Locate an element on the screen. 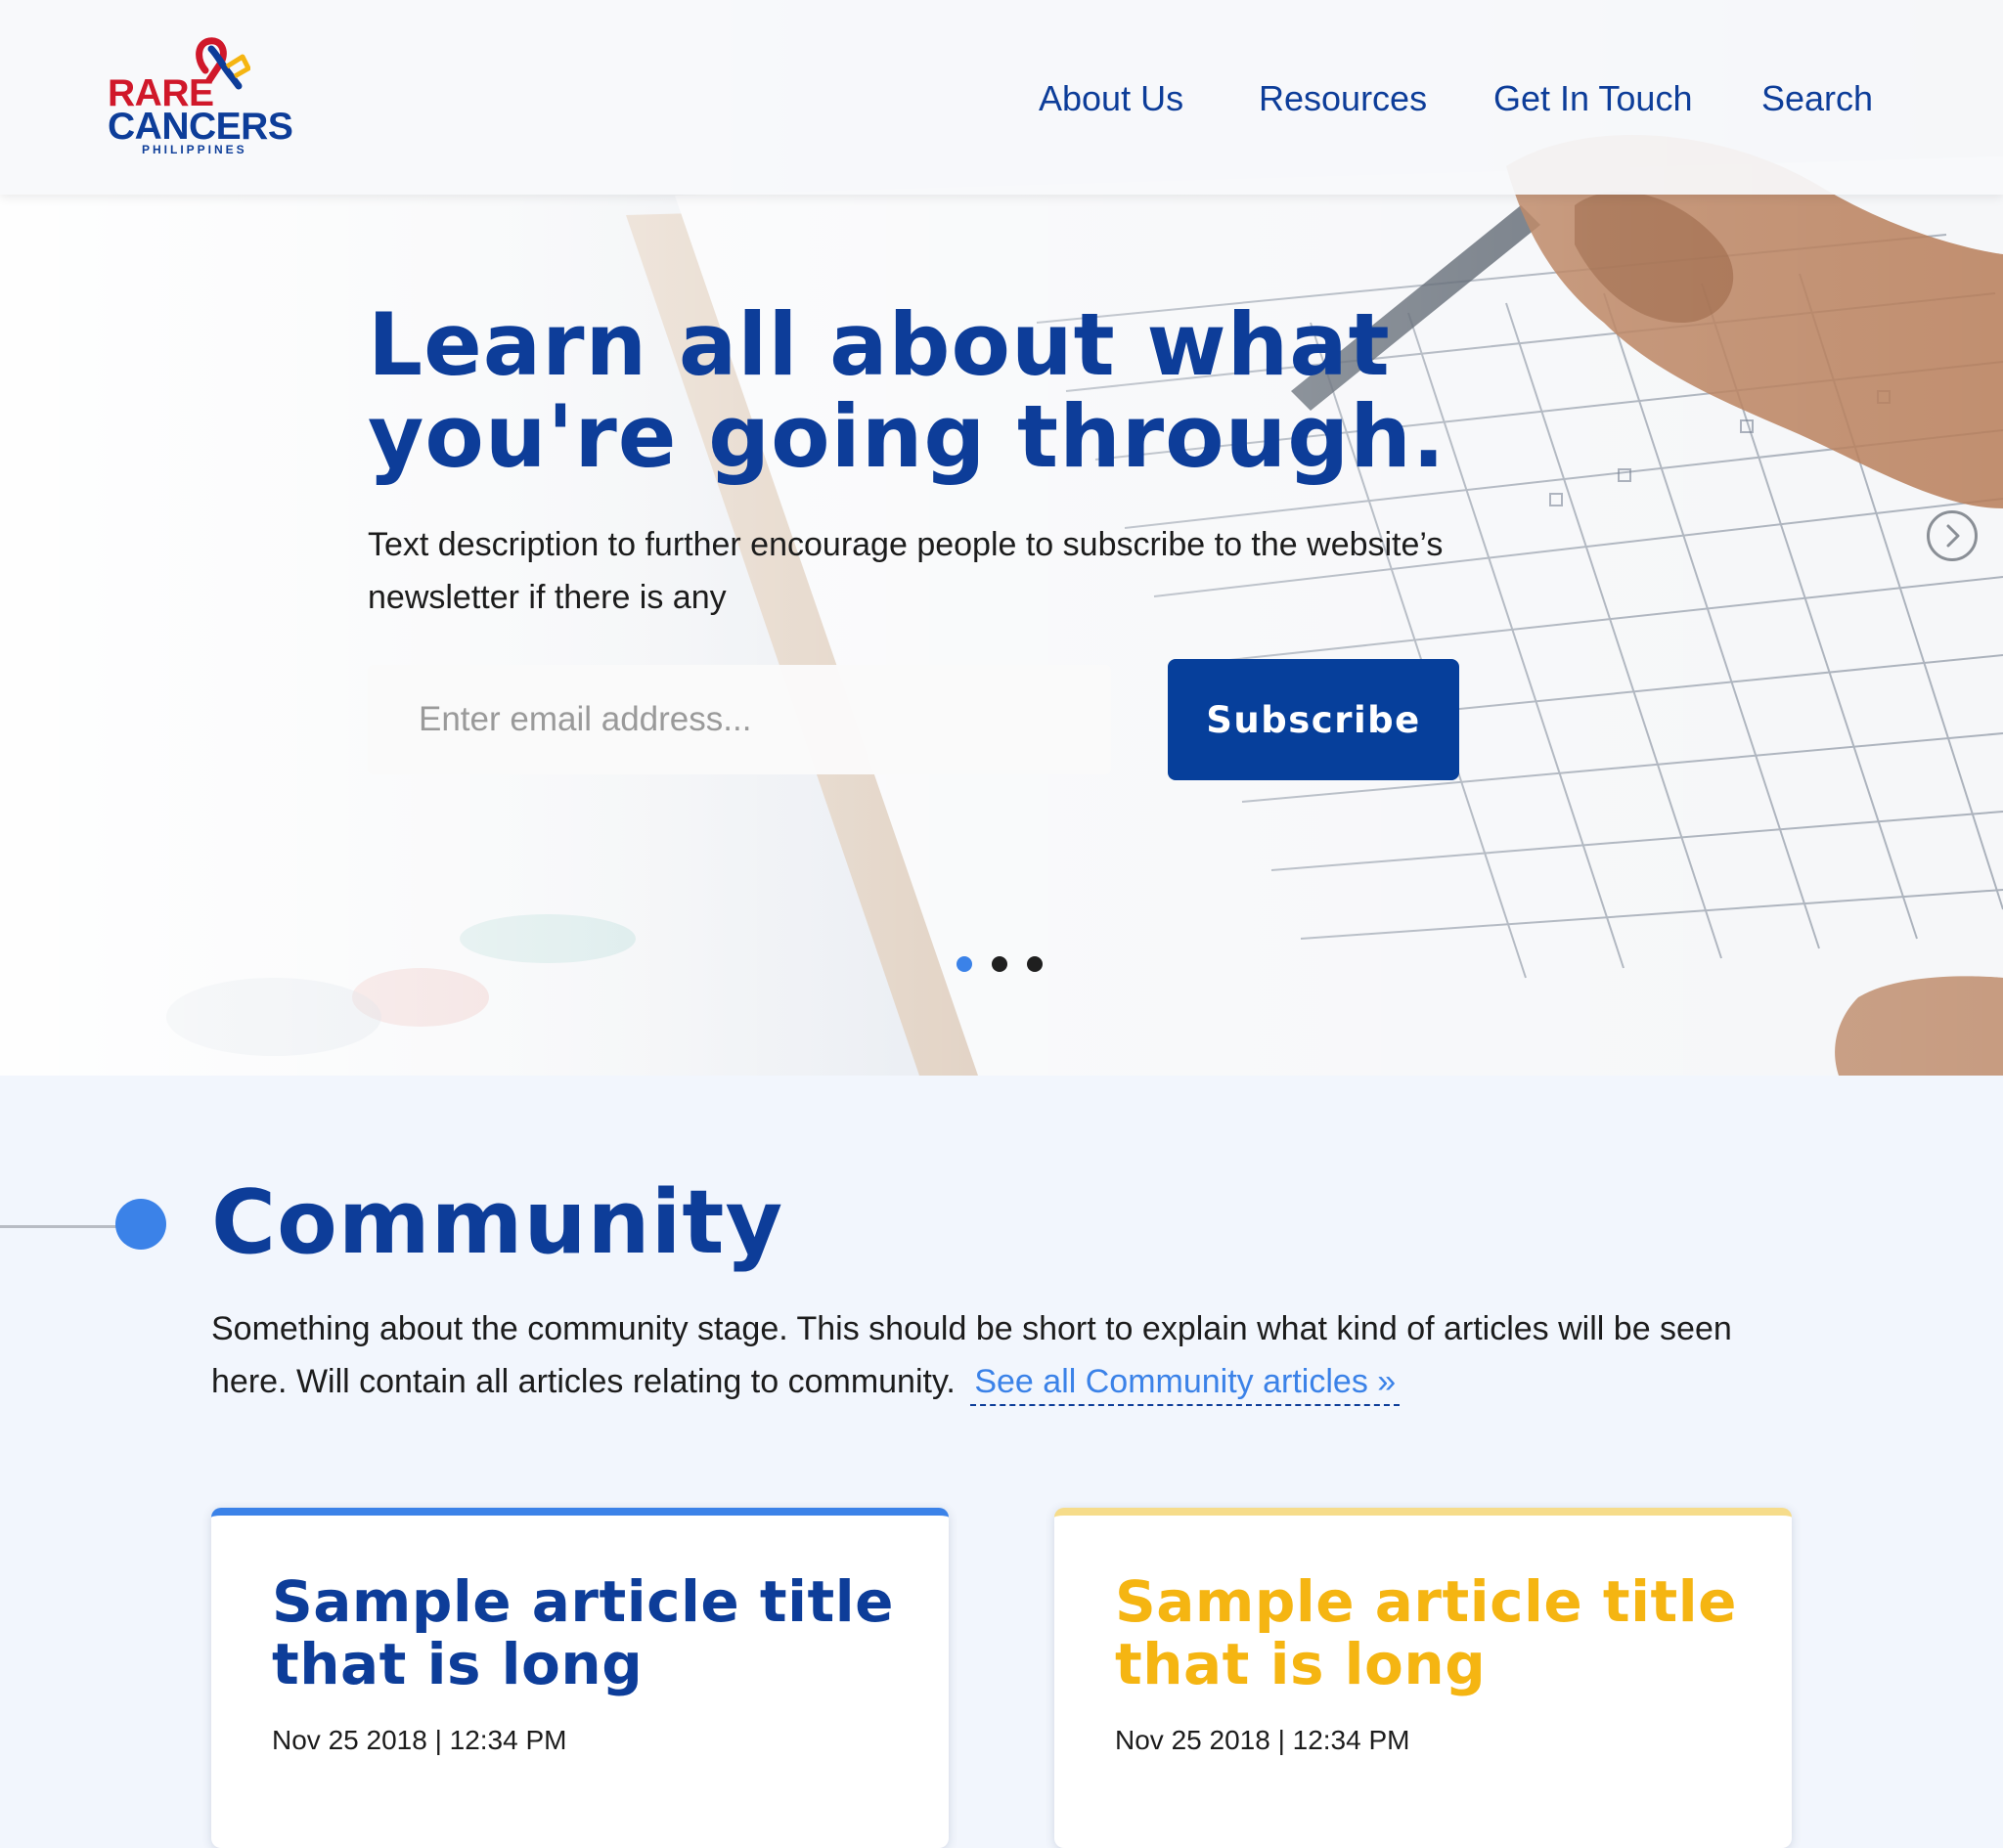  carousel-next-button is located at coordinates (1953, 535).